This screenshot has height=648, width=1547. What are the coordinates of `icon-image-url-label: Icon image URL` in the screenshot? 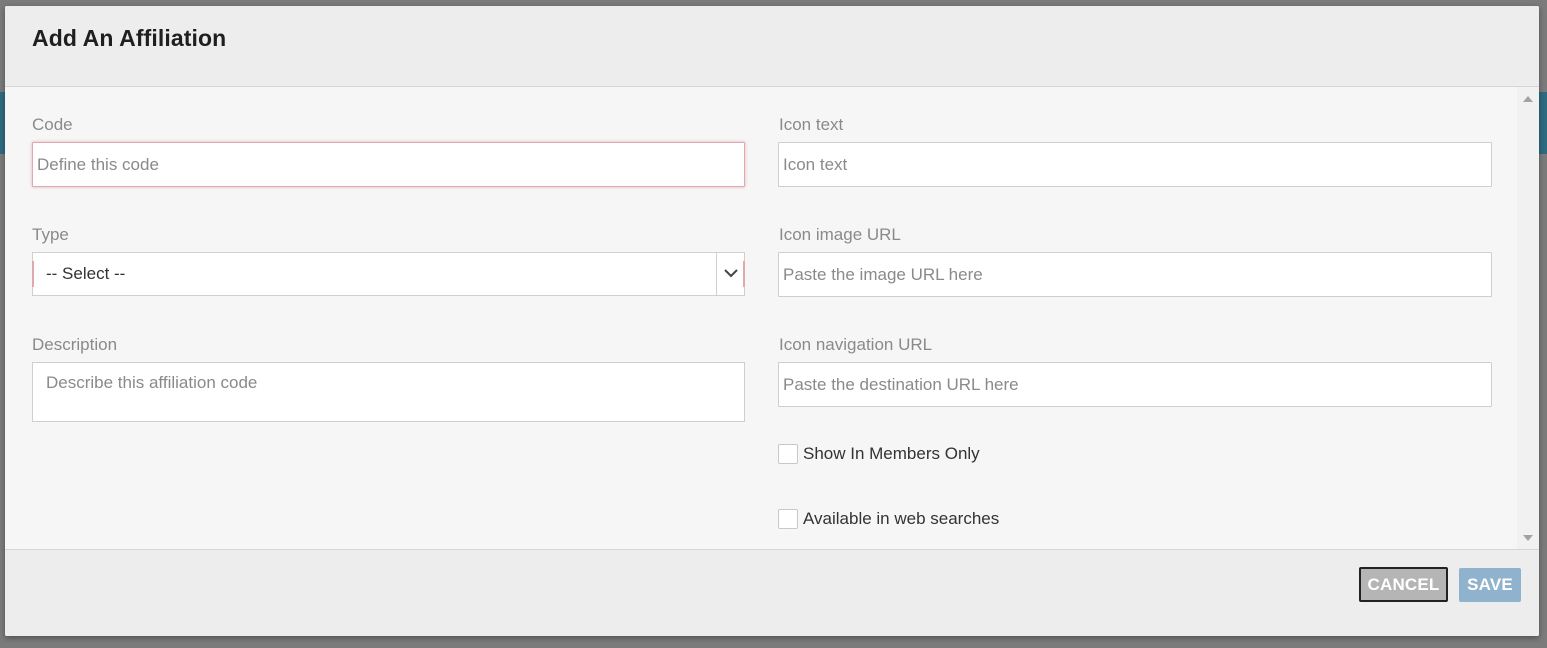 It's located at (840, 234).